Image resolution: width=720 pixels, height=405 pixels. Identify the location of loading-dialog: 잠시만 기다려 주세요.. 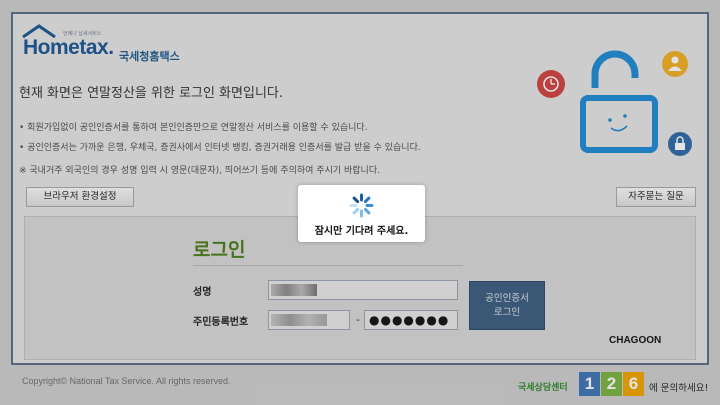
(361, 213).